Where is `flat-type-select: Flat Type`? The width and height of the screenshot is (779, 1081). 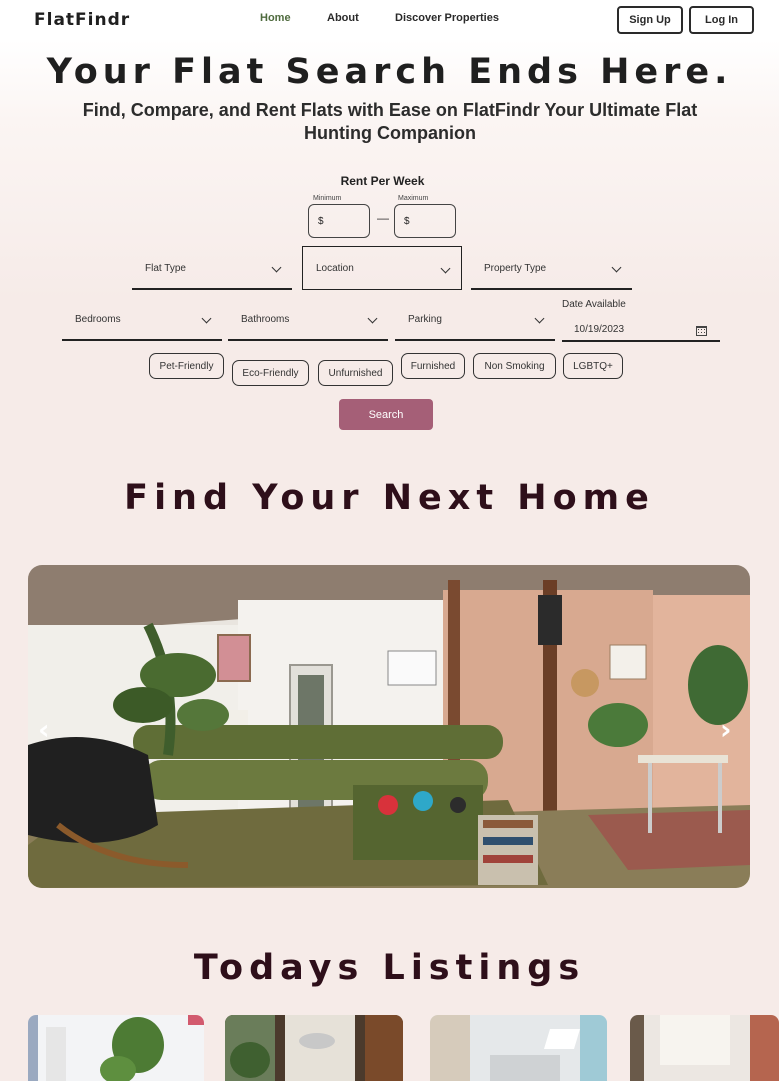
flat-type-select: Flat Type is located at coordinates (212, 268).